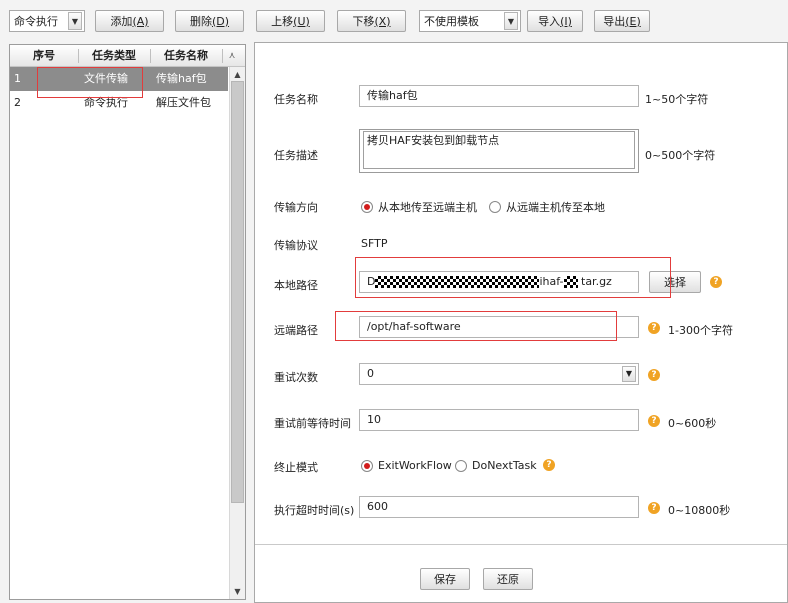  What do you see at coordinates (296, 207) in the screenshot?
I see `direction-label: 传输方向` at bounding box center [296, 207].